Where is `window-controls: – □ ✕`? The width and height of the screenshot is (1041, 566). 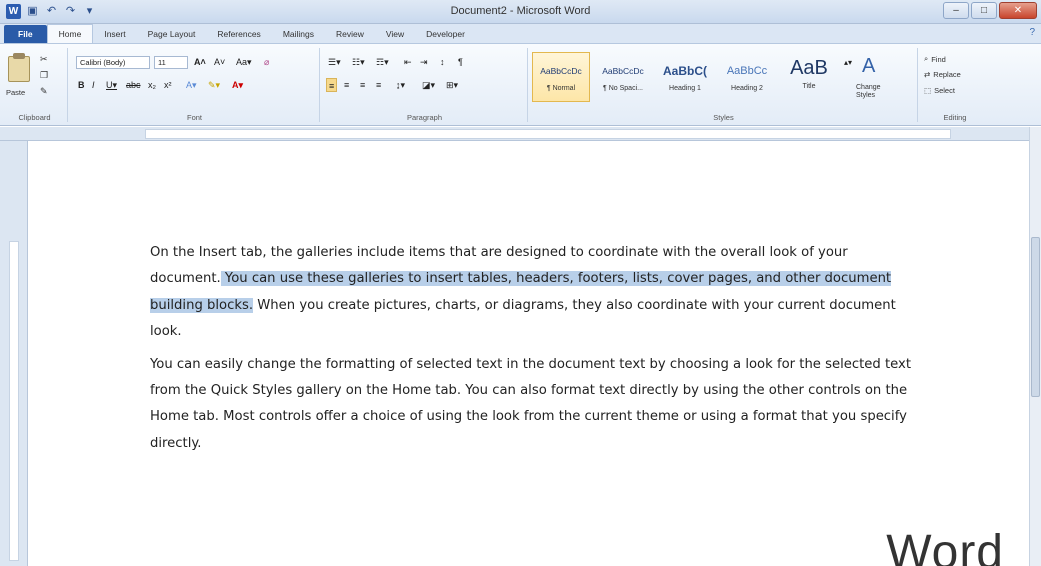 window-controls: – □ ✕ is located at coordinates (990, 10).